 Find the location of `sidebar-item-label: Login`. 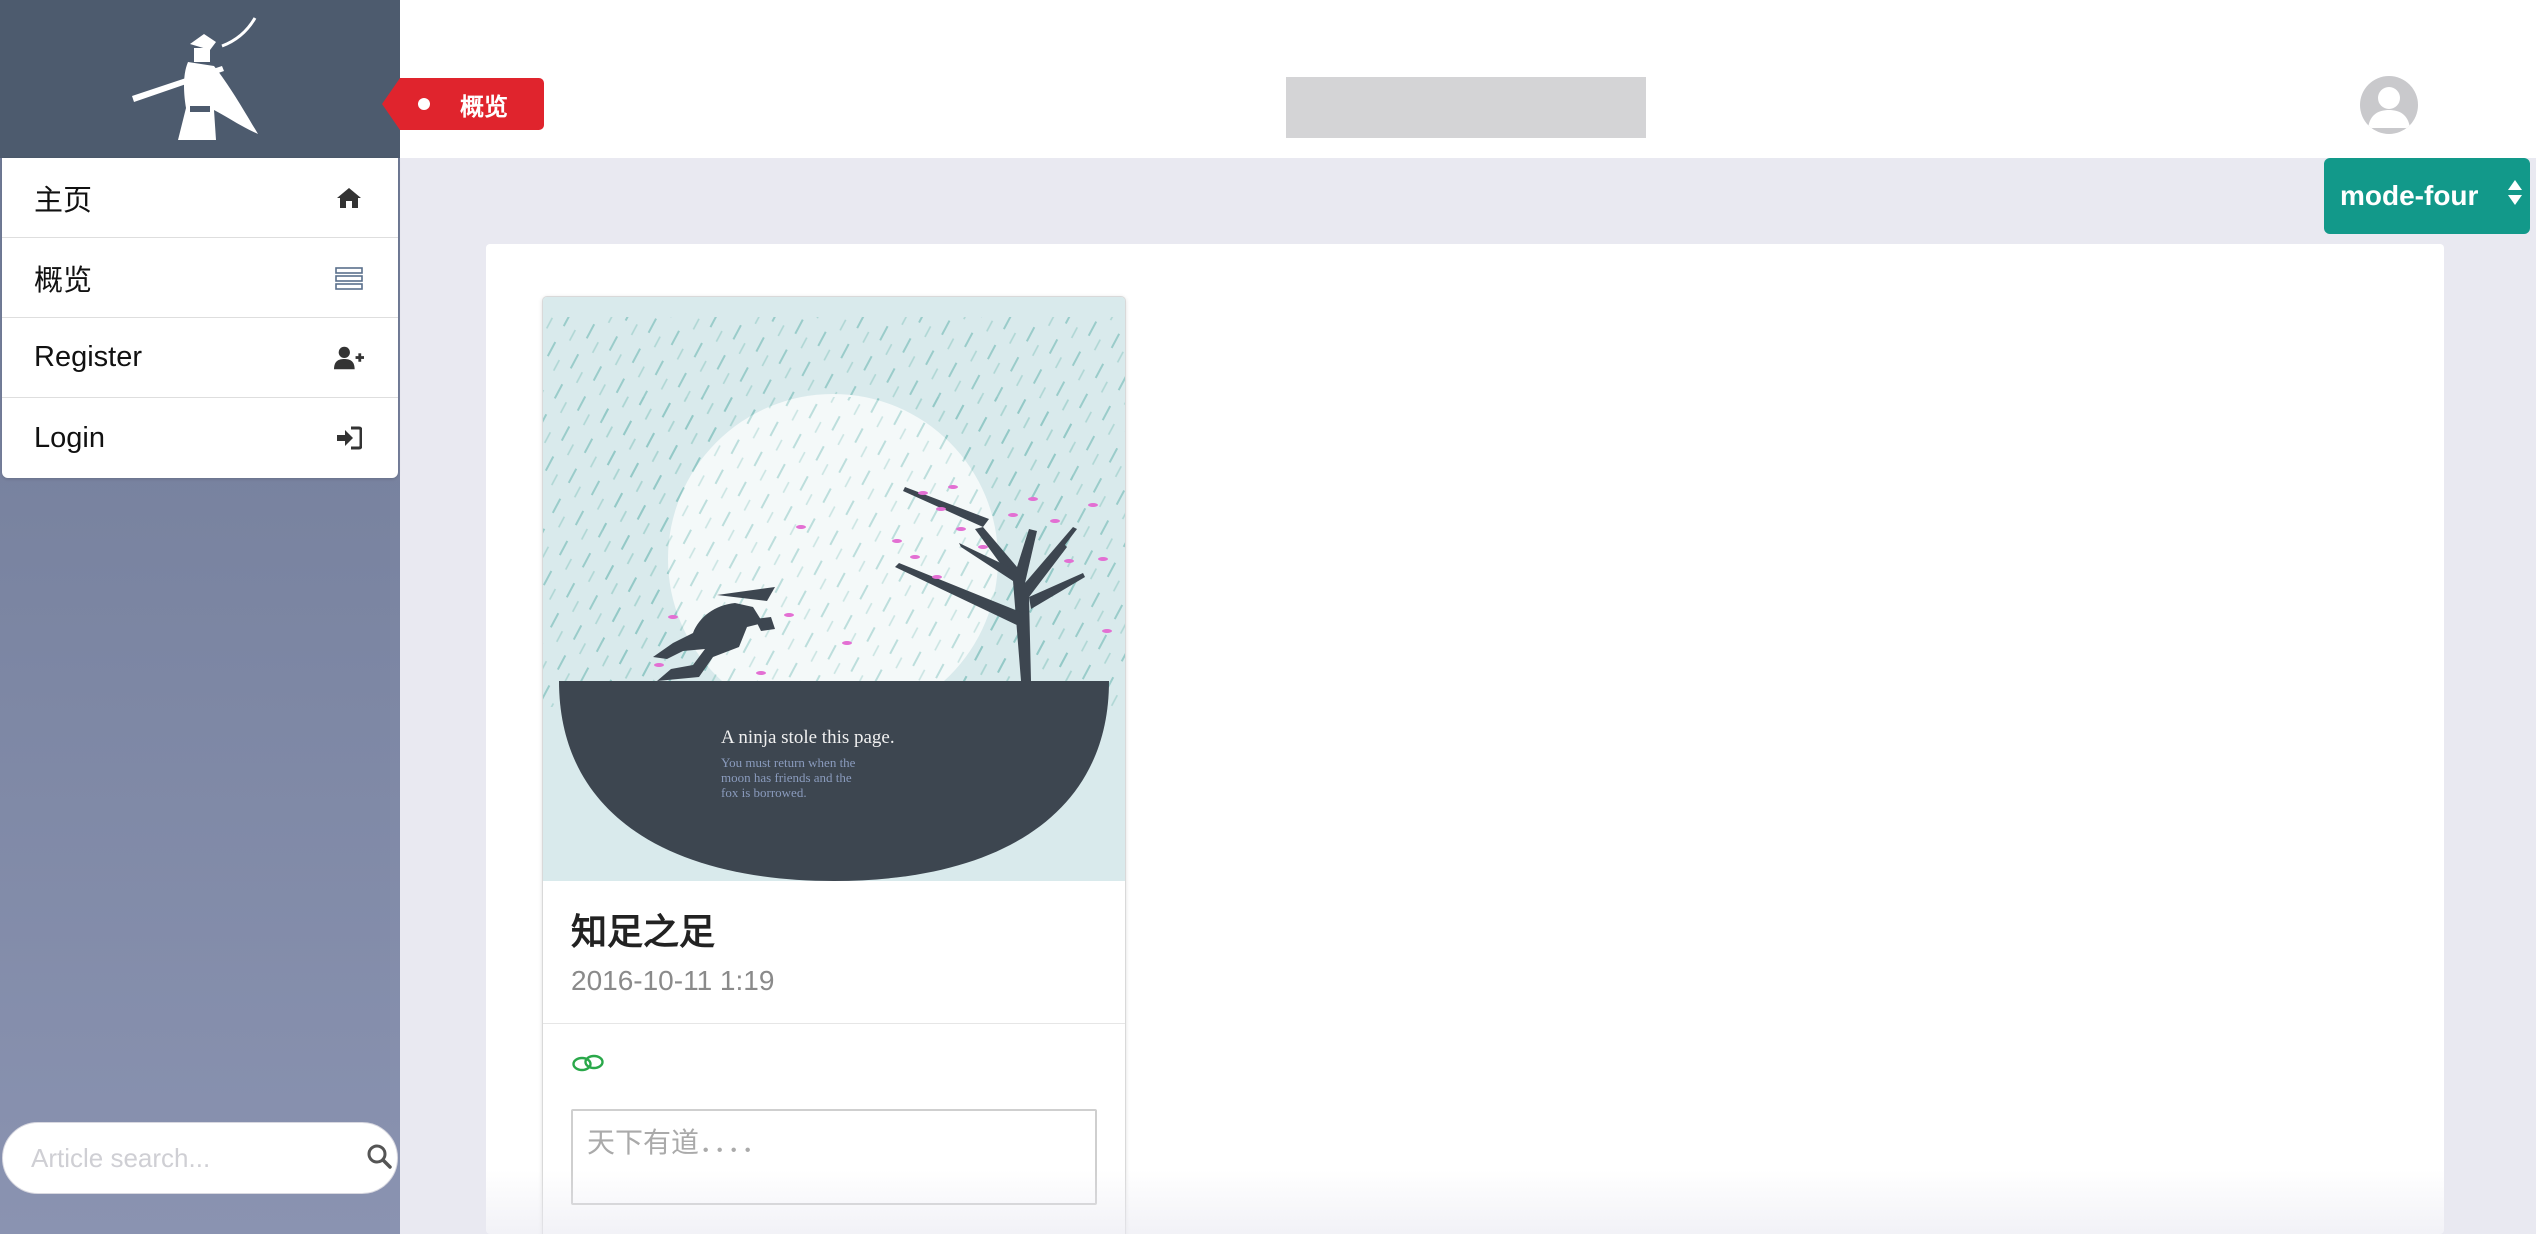

sidebar-item-label: Login is located at coordinates (69, 437).